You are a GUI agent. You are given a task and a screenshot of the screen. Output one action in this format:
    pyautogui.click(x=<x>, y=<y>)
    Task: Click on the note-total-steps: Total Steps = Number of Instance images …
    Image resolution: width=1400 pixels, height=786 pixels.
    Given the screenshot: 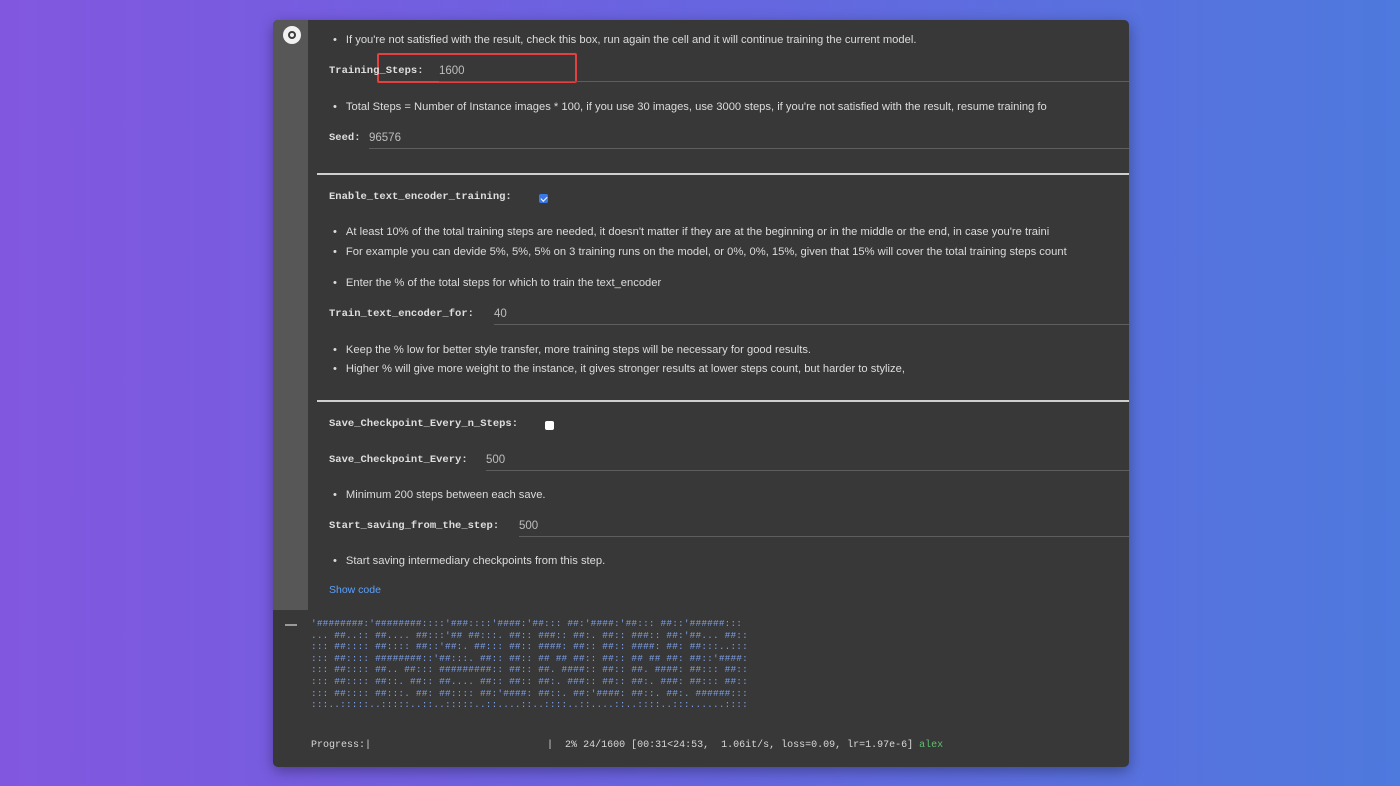 What is the action you would take?
    pyautogui.click(x=690, y=107)
    